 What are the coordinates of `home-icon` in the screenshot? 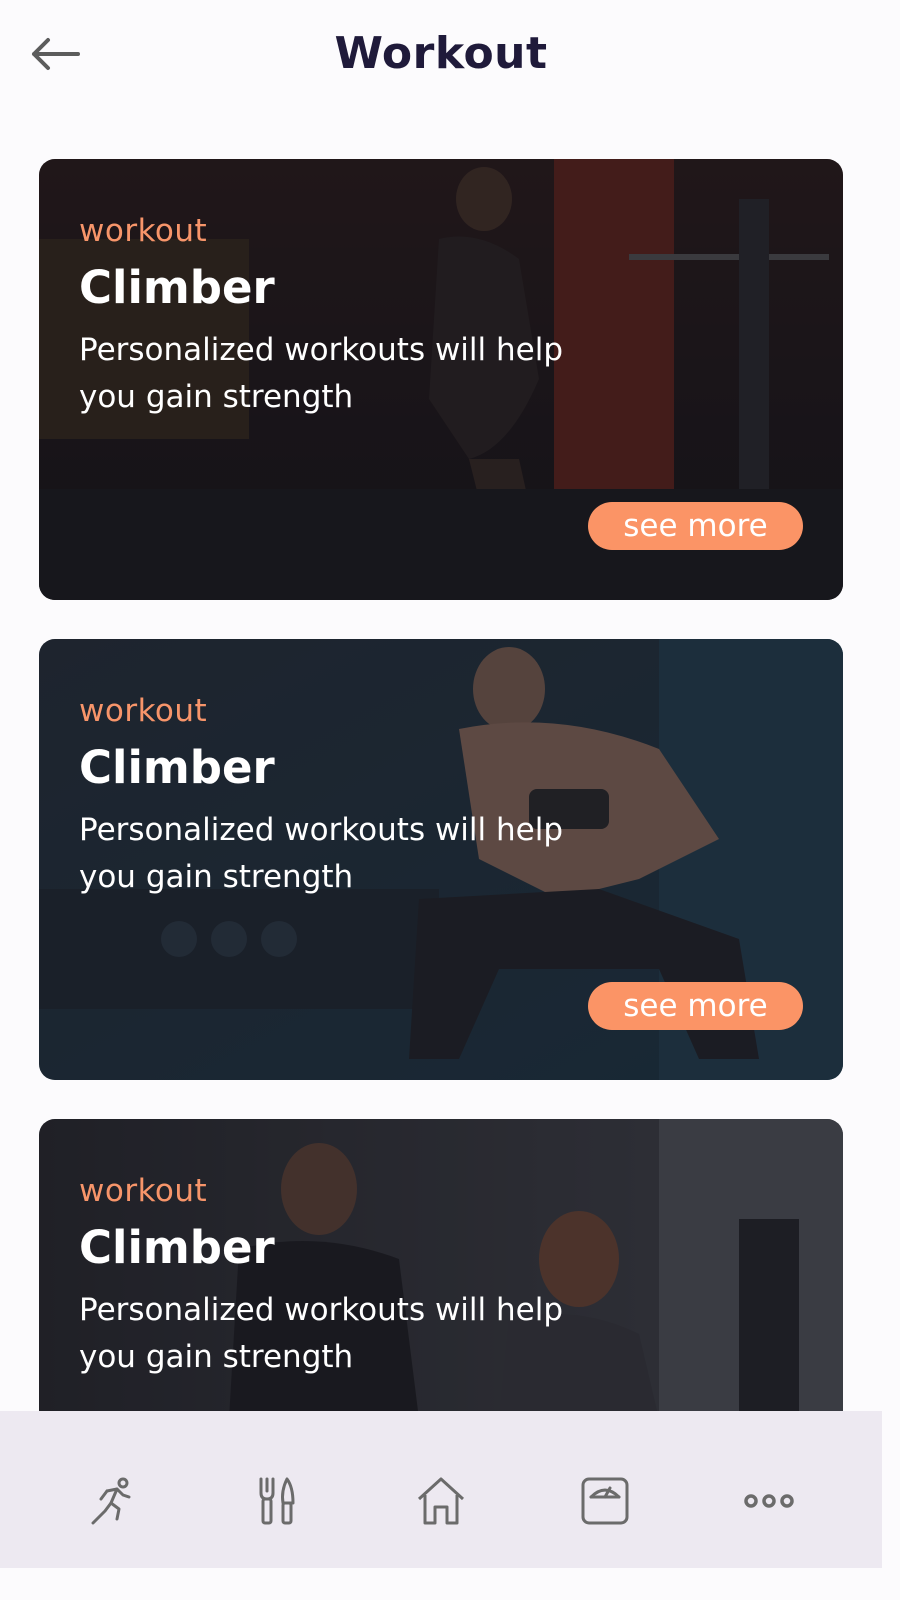 It's located at (441, 1501).